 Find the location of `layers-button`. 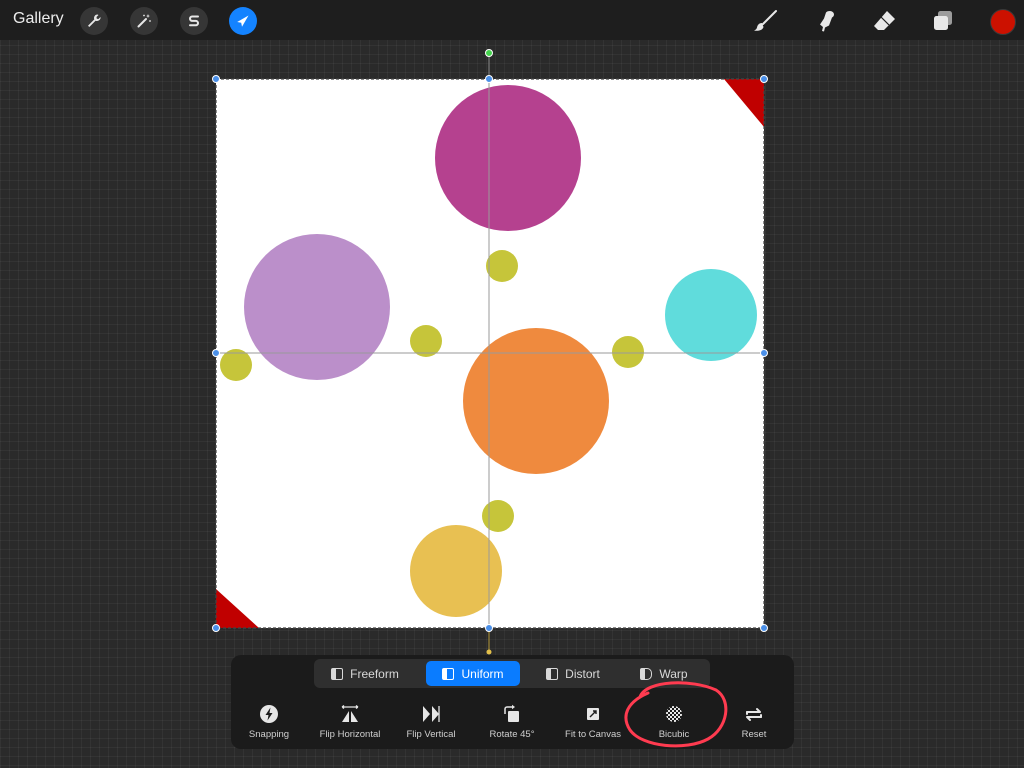

layers-button is located at coordinates (943, 21).